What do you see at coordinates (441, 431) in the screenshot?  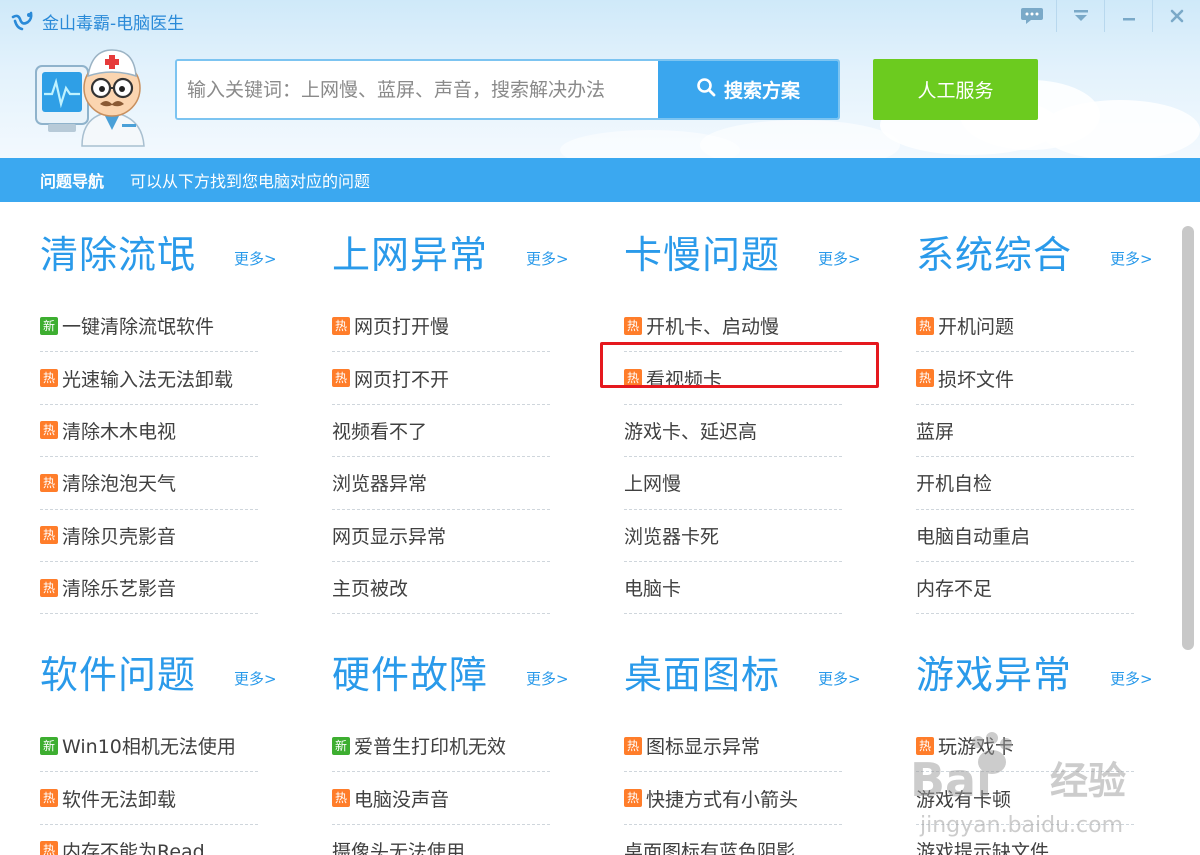 I see `problem-link: 视频看不了` at bounding box center [441, 431].